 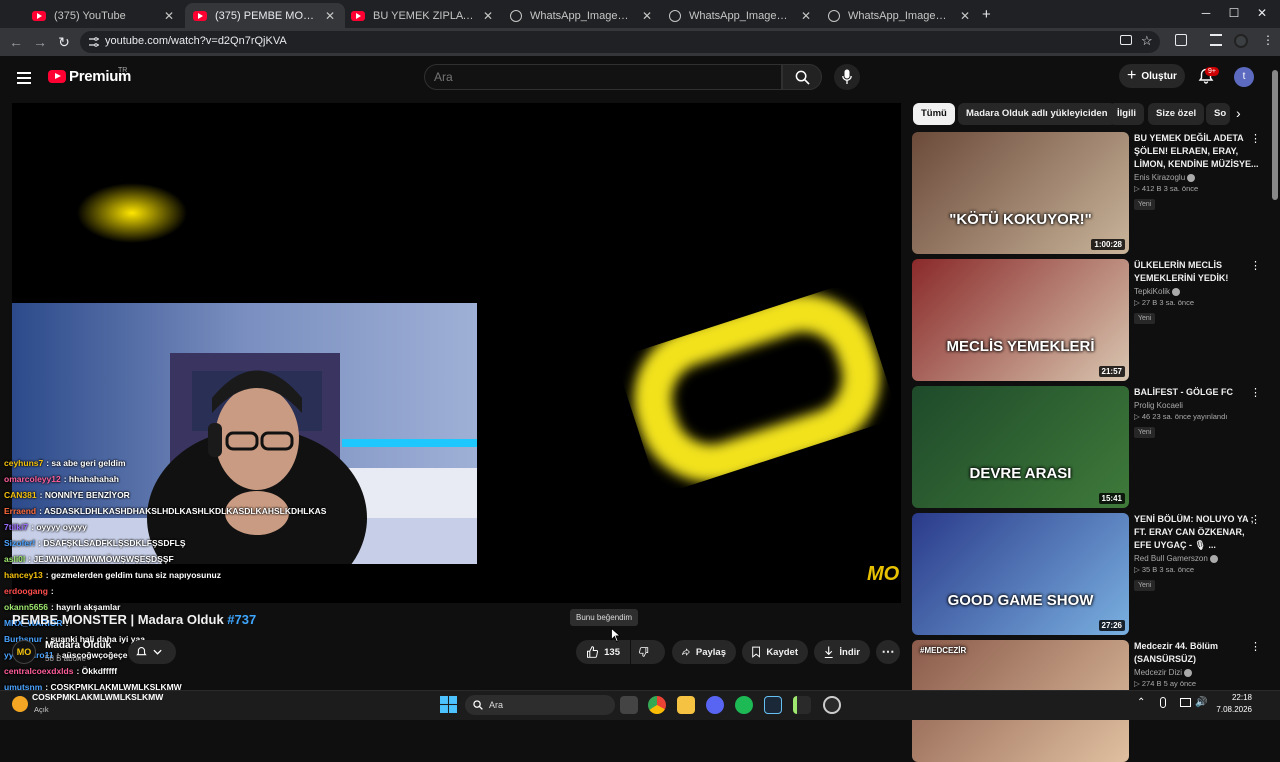 What do you see at coordinates (235, 671) in the screenshot?
I see `chat-message: centralcoexdxlds: Ökkdfffff` at bounding box center [235, 671].